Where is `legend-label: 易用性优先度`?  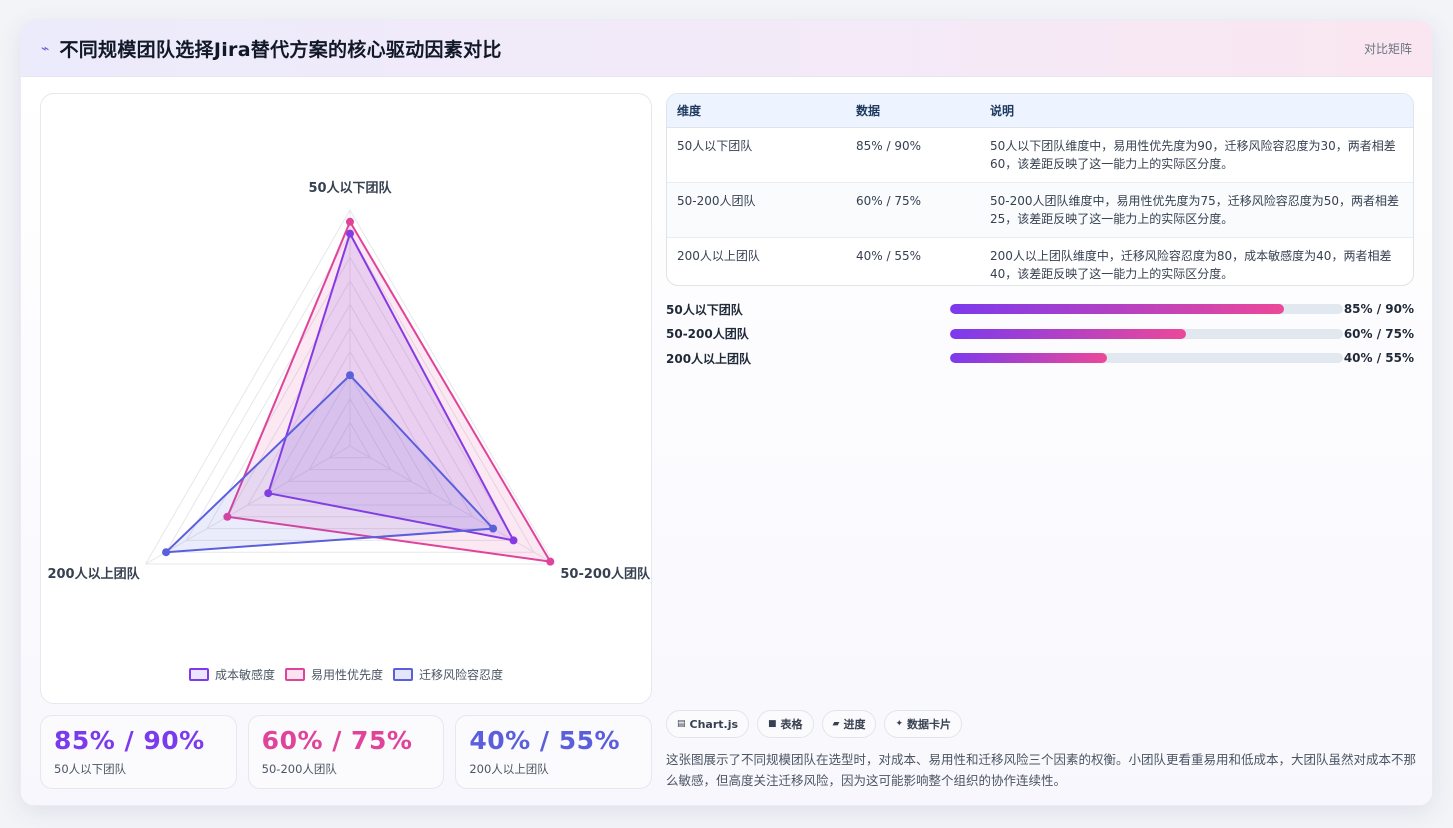 legend-label: 易用性优先度 is located at coordinates (346, 675).